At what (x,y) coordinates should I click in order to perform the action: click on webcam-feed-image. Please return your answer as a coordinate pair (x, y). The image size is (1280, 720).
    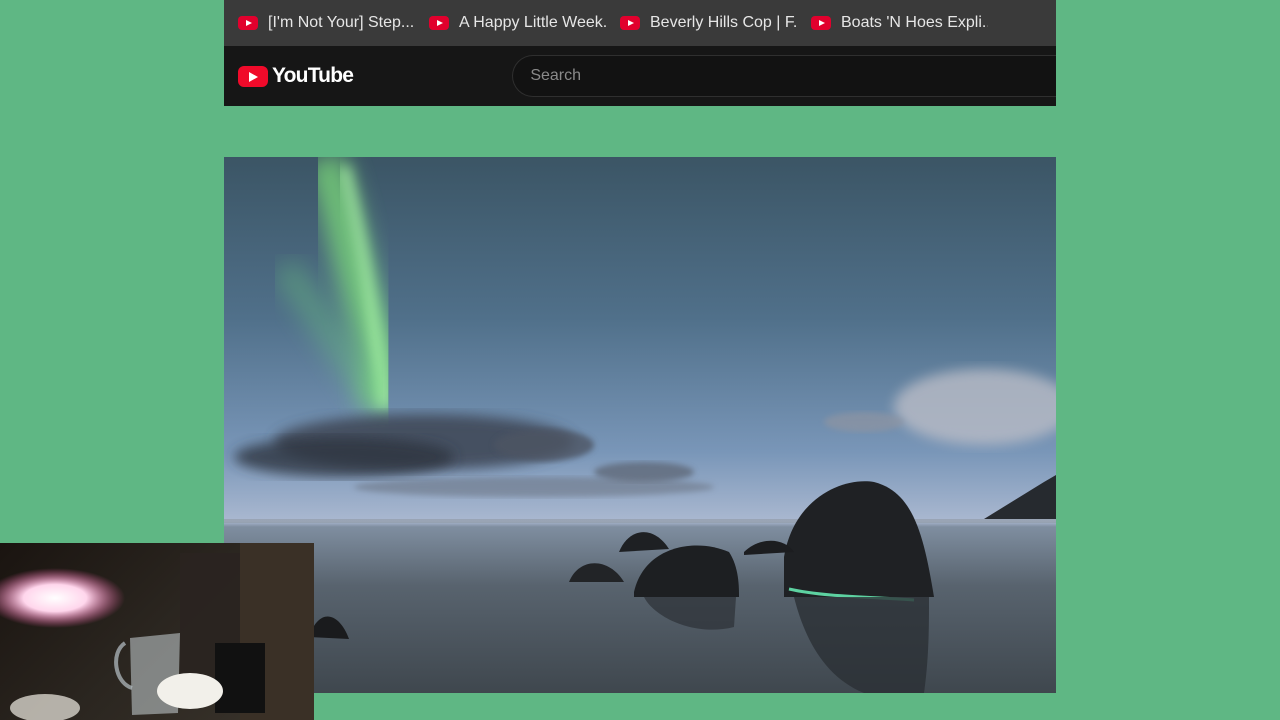
    Looking at the image, I should click on (157, 631).